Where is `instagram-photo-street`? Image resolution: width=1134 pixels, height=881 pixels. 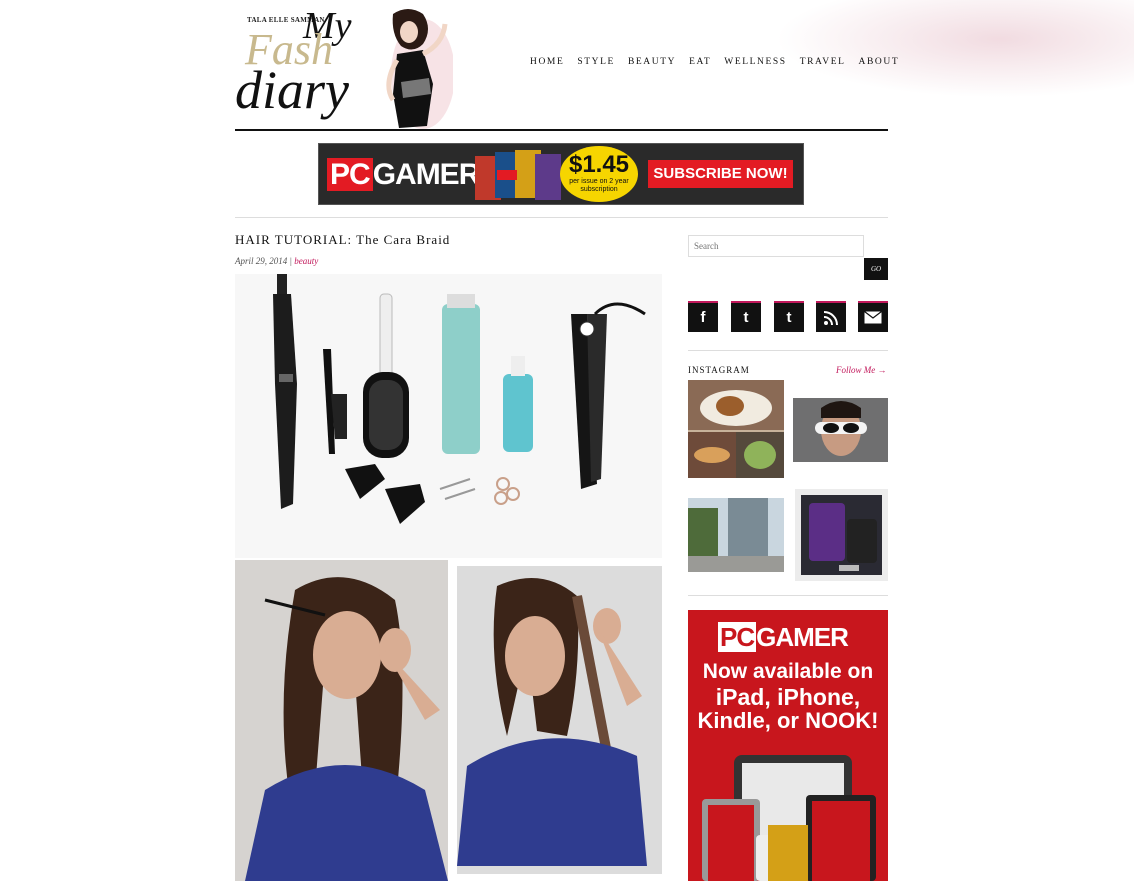 instagram-photo-street is located at coordinates (736, 535).